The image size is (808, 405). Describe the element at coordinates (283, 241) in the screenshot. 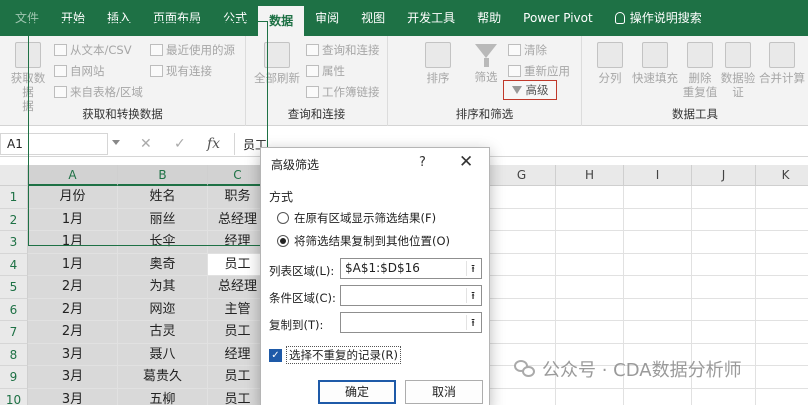

I see `radio-copy-to-indicator` at that location.